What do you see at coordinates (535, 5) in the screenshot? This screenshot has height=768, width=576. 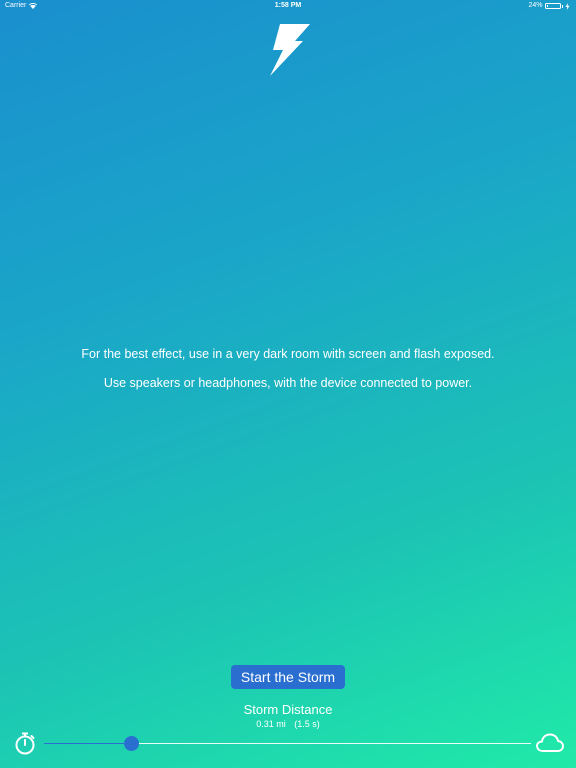 I see `battery-percent: 24%` at bounding box center [535, 5].